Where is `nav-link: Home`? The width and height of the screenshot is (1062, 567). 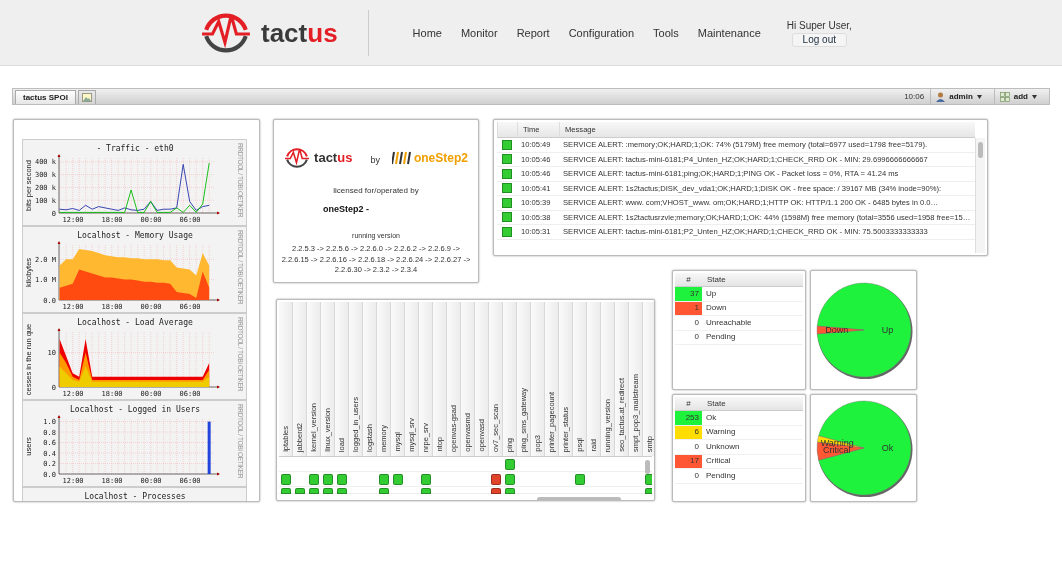
nav-link: Home is located at coordinates (427, 32).